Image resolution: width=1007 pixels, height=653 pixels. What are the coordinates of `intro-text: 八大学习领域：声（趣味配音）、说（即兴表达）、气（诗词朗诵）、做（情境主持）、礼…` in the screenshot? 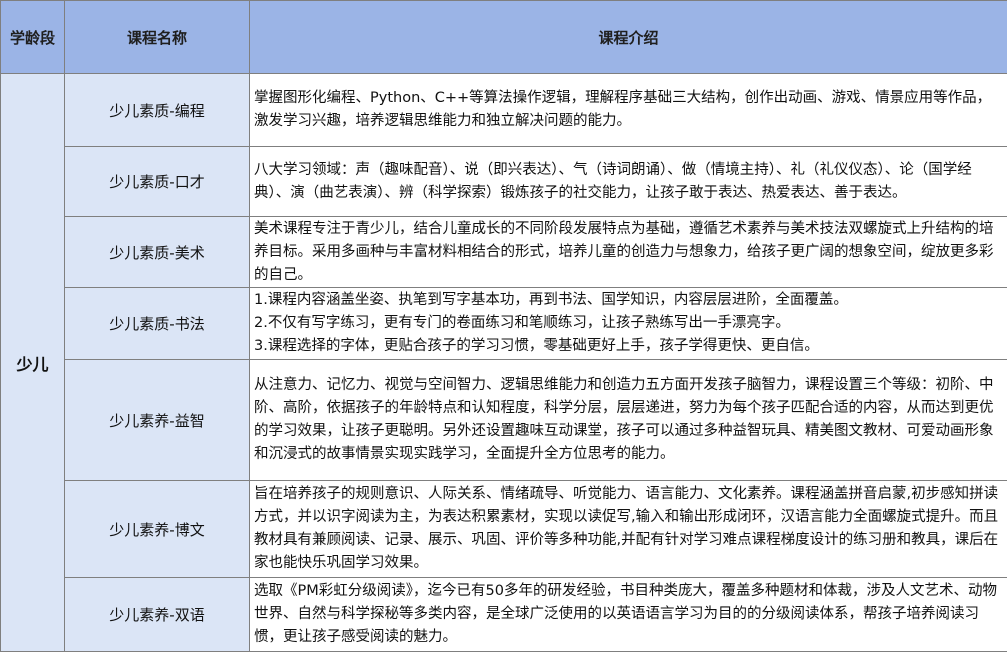 It's located at (613, 181).